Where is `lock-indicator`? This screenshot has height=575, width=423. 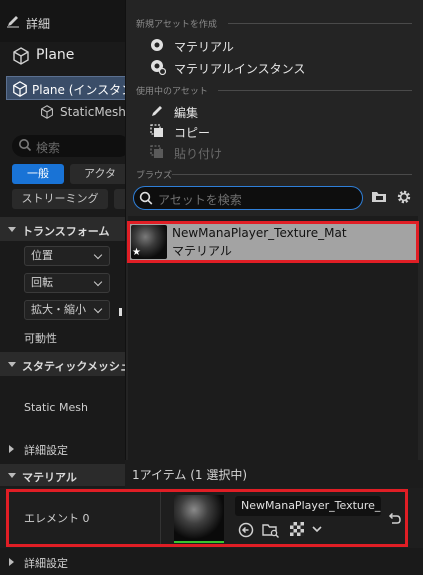 lock-indicator is located at coordinates (120, 312).